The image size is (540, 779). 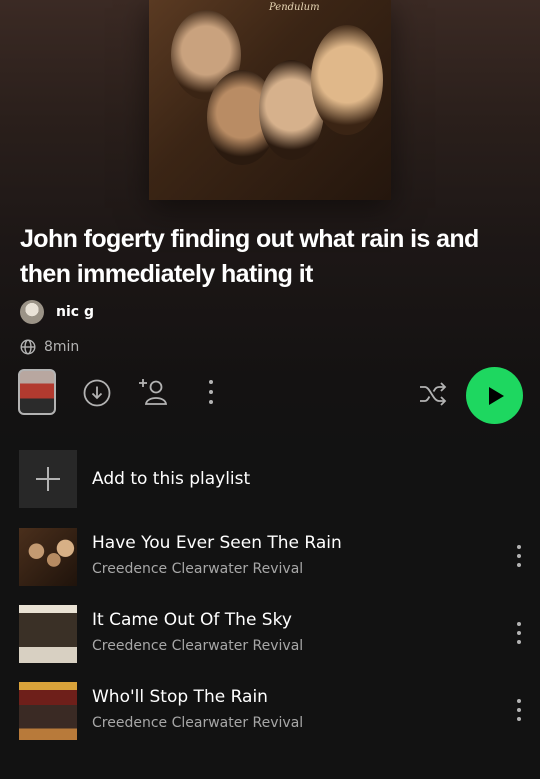 I want to click on play-icon, so click(x=496, y=395).